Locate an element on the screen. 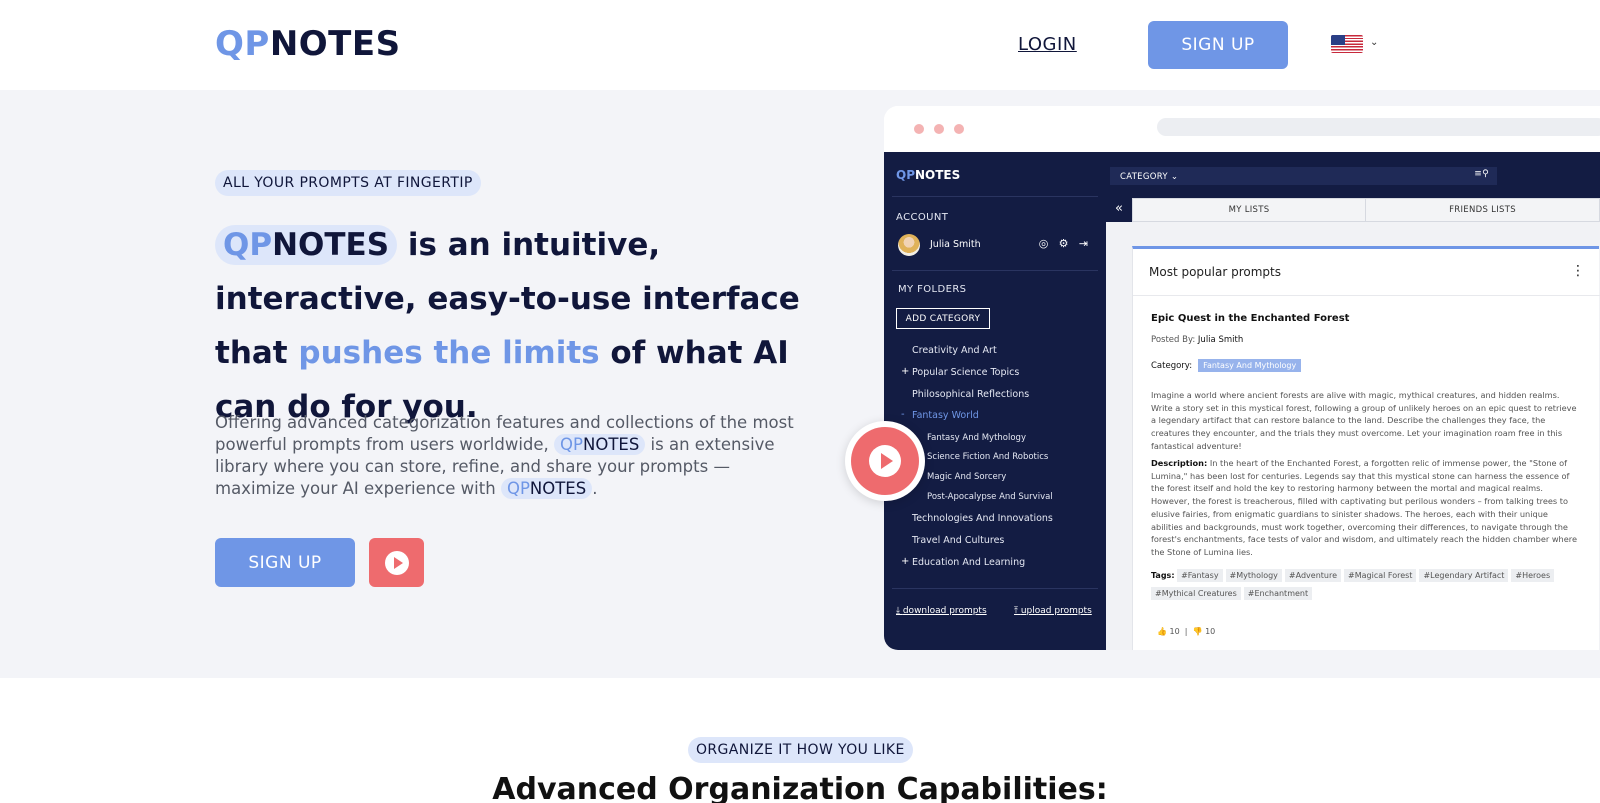  section-title: Advanced Organization Capabilities: is located at coordinates (800, 787).